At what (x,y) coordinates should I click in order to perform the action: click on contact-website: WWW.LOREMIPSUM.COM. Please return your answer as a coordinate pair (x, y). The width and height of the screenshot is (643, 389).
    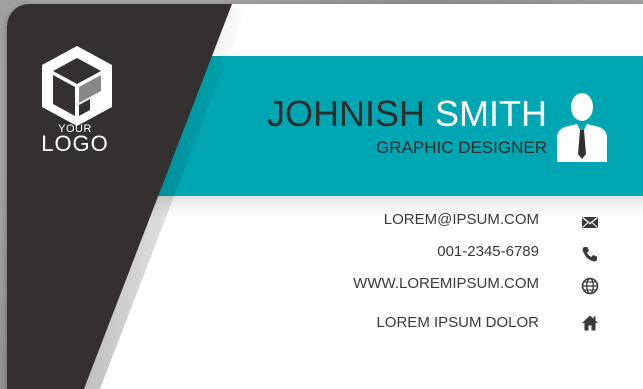
    Looking at the image, I should click on (446, 283).